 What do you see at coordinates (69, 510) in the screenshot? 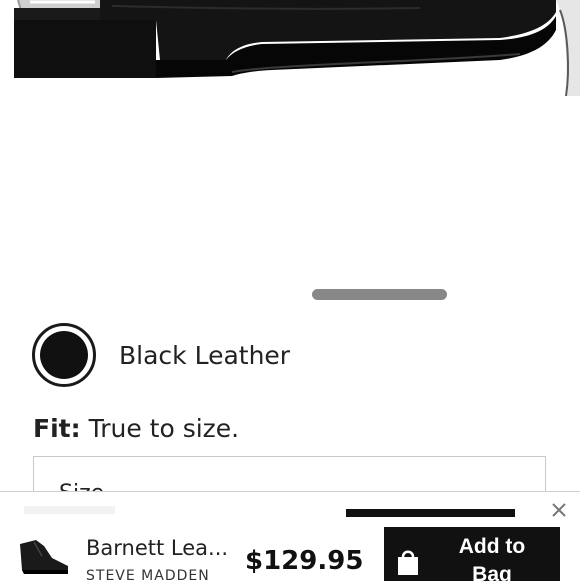
I see `sticky-bar-divider` at bounding box center [69, 510].